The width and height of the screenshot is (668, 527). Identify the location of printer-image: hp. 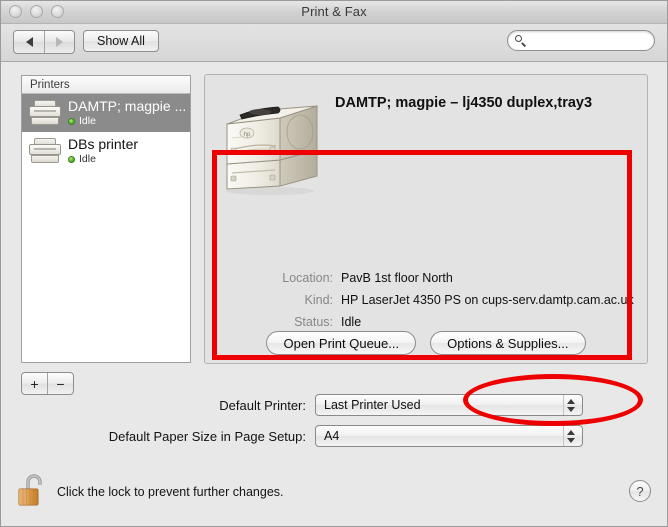
(272, 150).